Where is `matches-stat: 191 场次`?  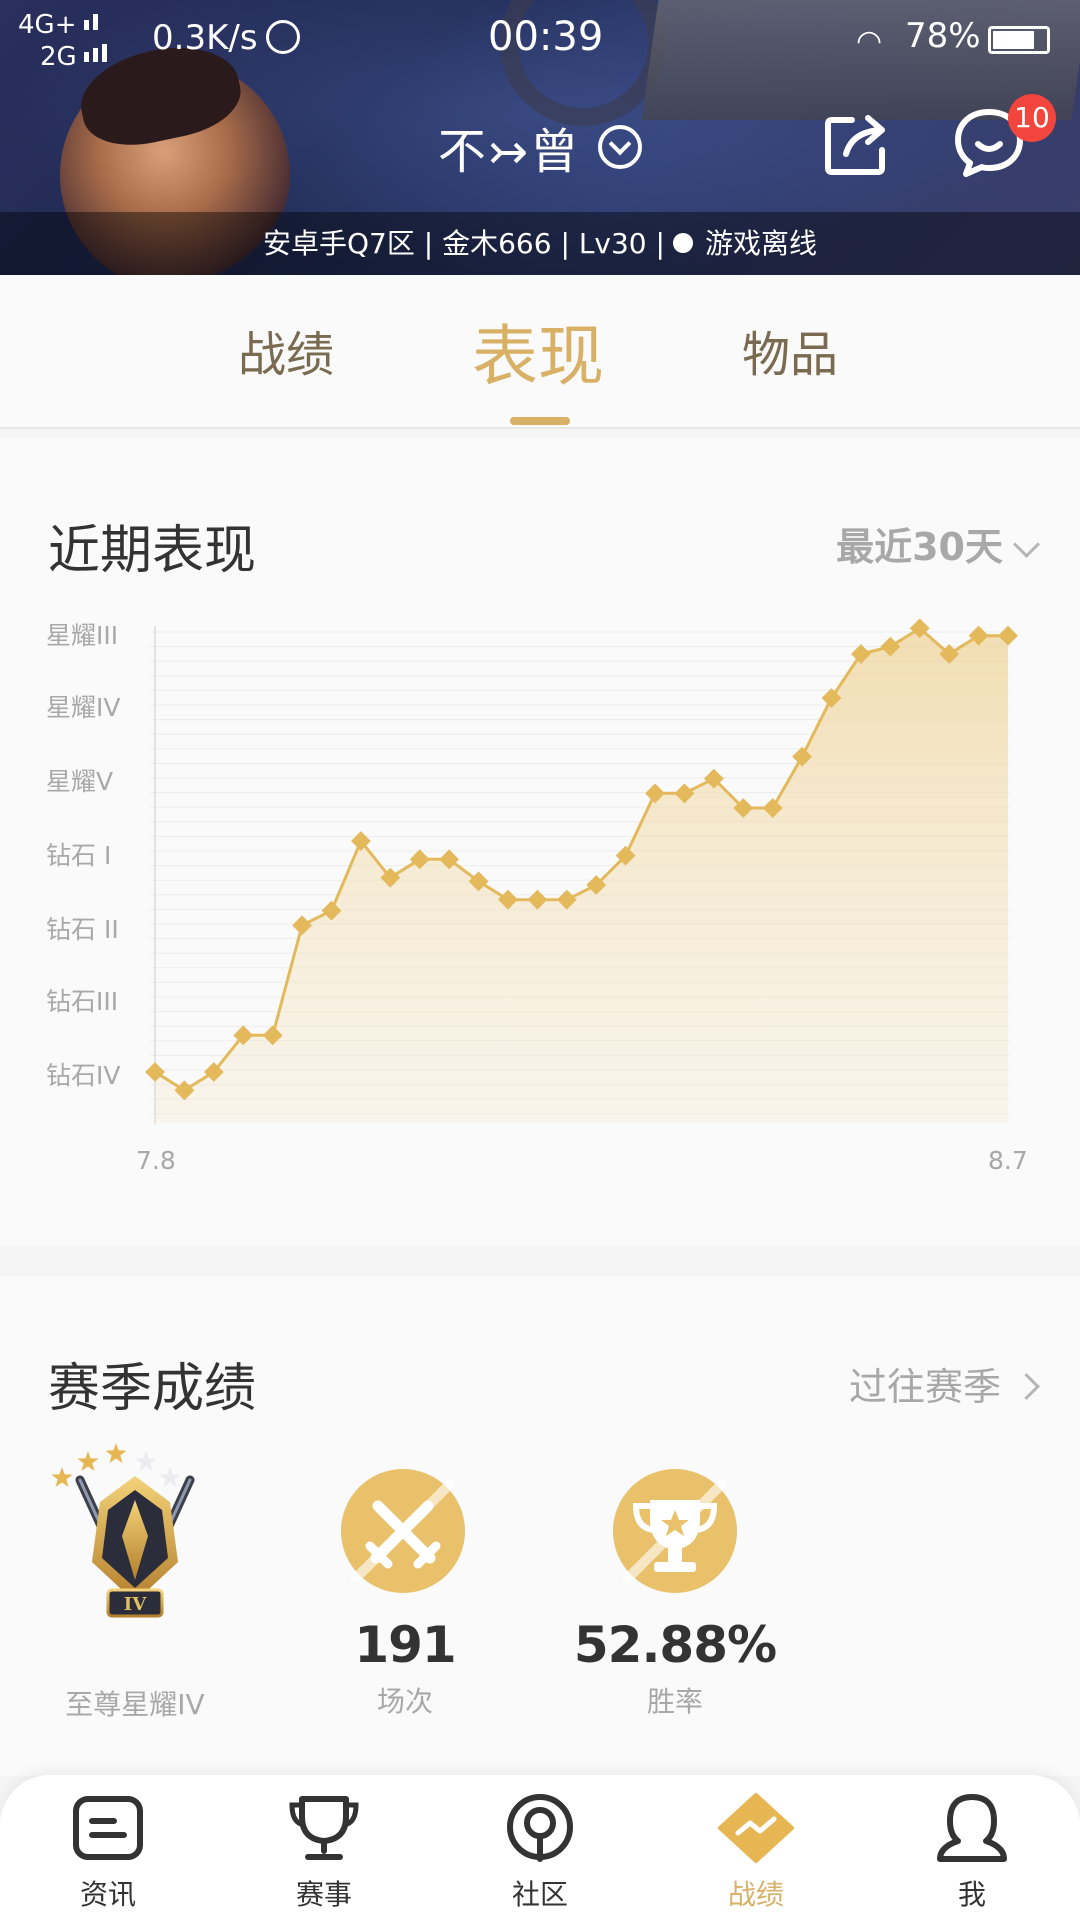 matches-stat: 191 场次 is located at coordinates (405, 1668).